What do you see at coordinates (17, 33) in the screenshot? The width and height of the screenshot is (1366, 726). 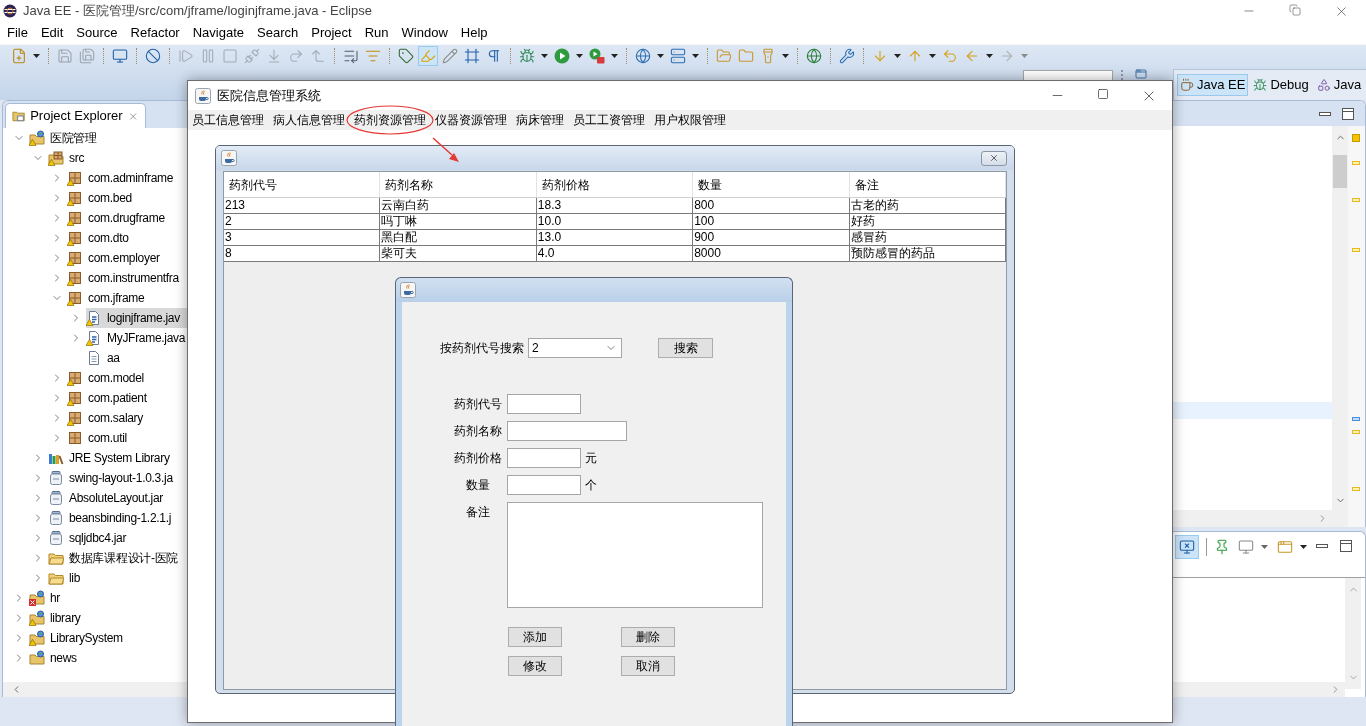 I see `menu-item: File` at bounding box center [17, 33].